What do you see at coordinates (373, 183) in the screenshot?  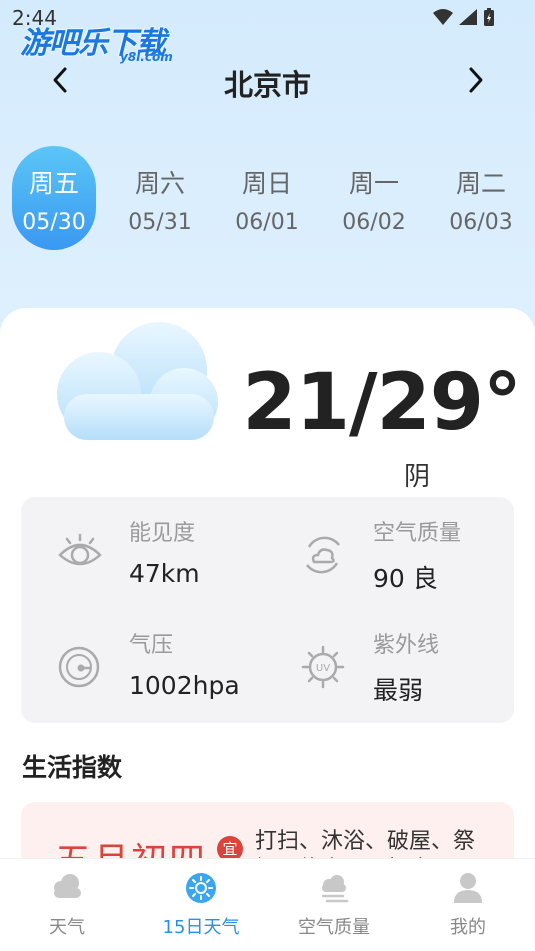 I see `day-tab-name: 周一` at bounding box center [373, 183].